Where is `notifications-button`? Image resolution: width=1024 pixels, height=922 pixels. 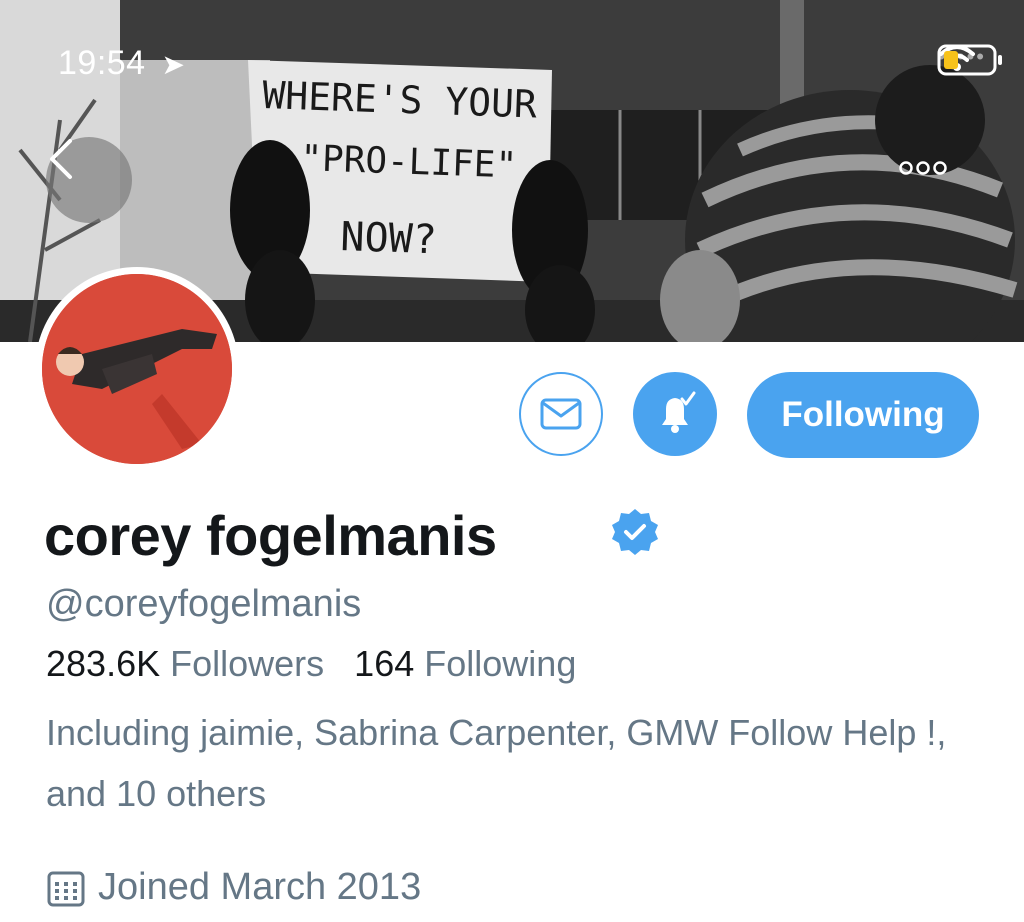
notifications-button is located at coordinates (675, 414).